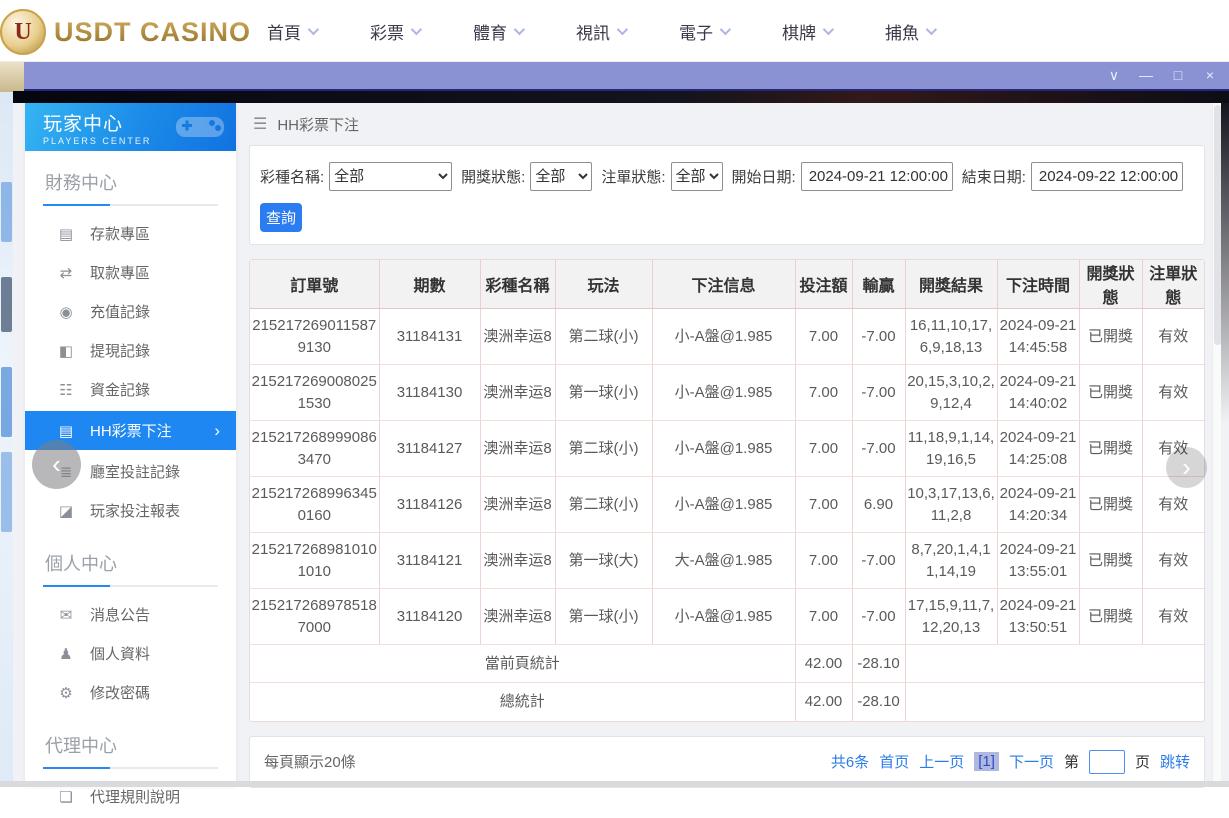  What do you see at coordinates (604, 616) in the screenshot?
I see `table-cell: 第一球(小)` at bounding box center [604, 616].